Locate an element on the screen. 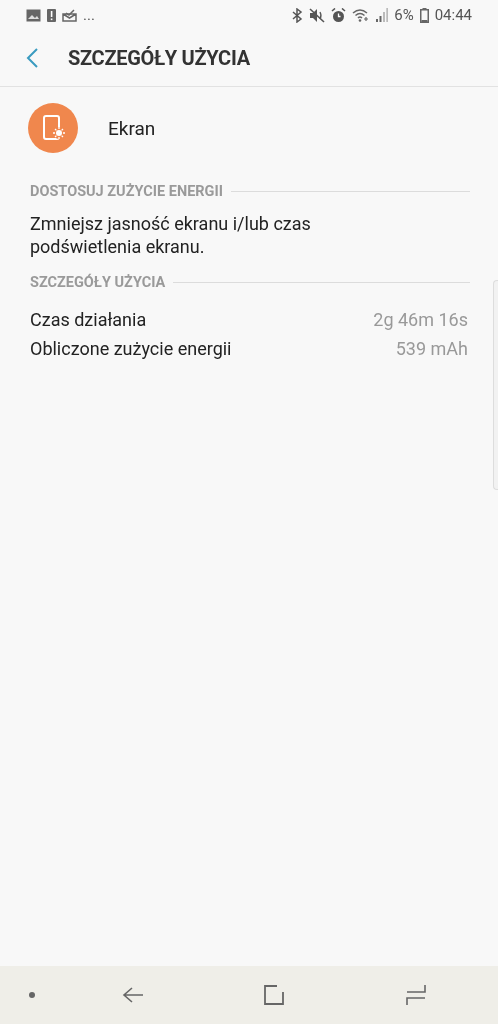  scroll-handle is located at coordinates (495, 385).